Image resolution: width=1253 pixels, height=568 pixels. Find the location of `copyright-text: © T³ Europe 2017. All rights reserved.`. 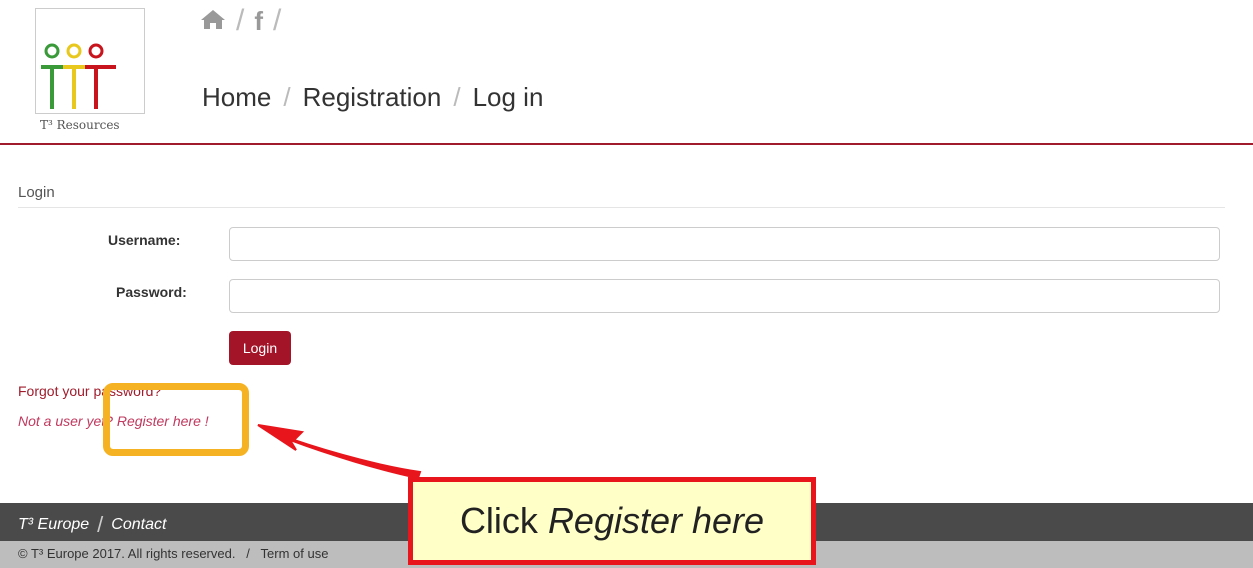

copyright-text: © T³ Europe 2017. All rights reserved. is located at coordinates (127, 553).